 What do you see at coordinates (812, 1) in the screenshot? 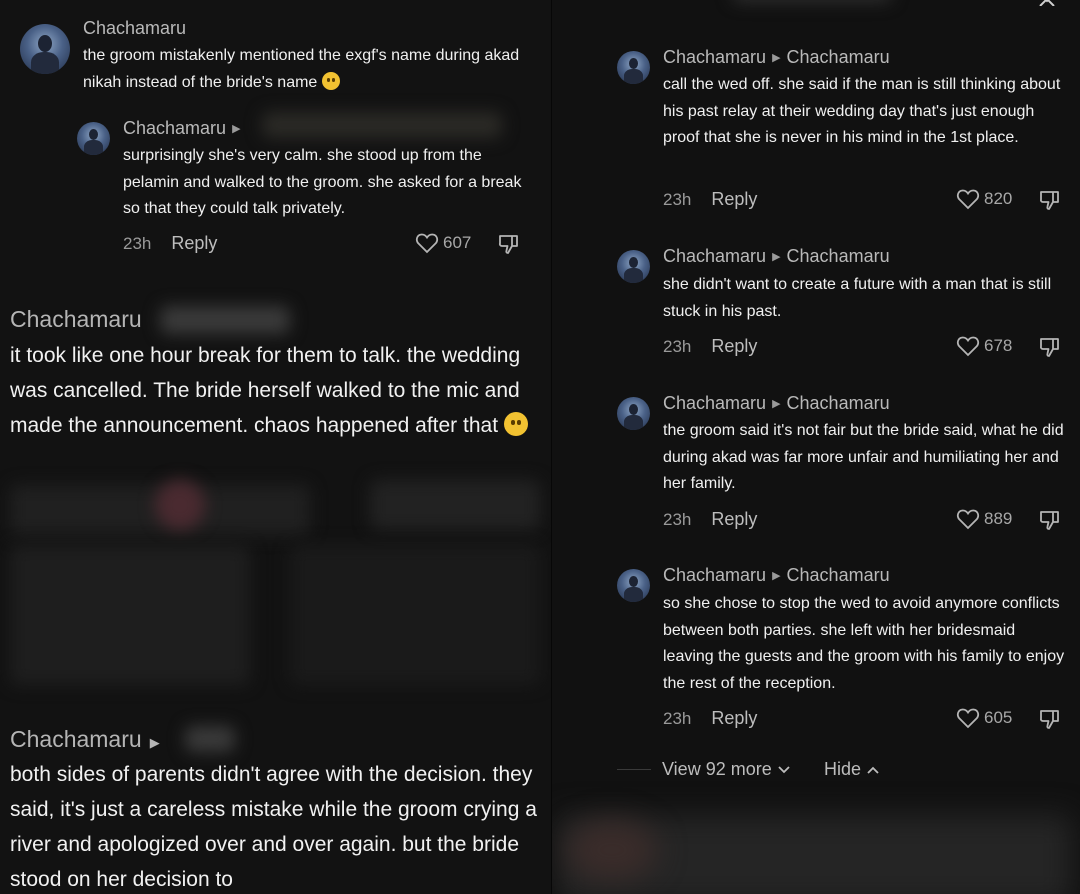
I see `blurred-header` at bounding box center [812, 1].